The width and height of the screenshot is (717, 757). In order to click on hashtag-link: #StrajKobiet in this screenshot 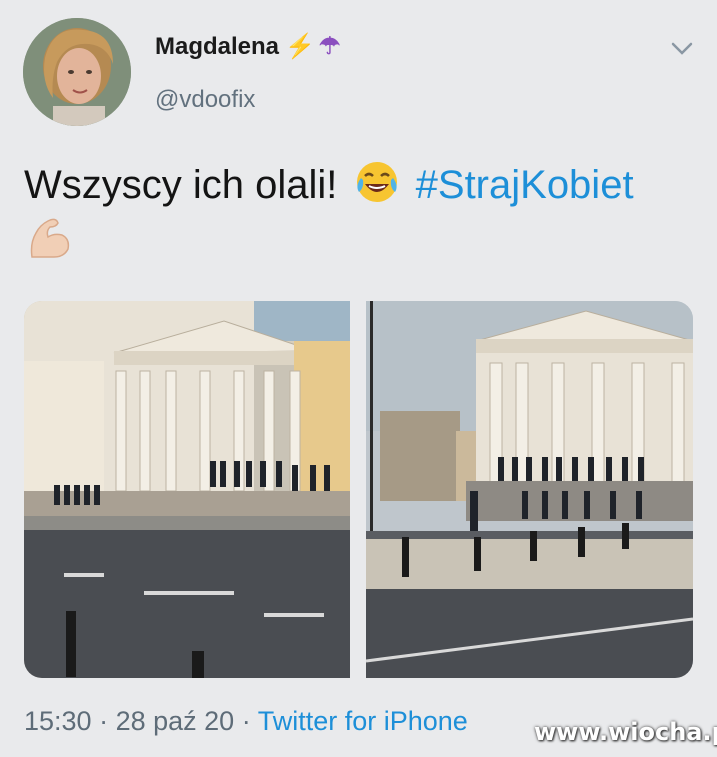, I will do `click(525, 185)`.